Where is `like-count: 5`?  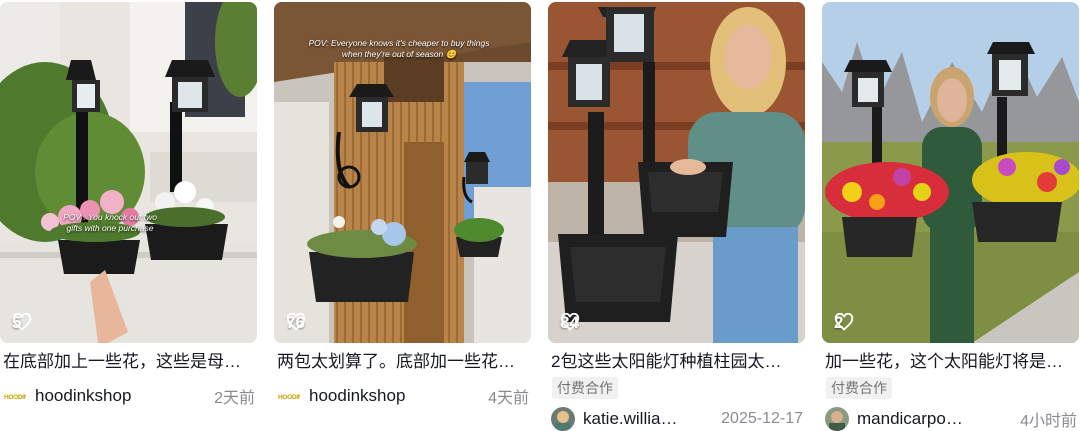 like-count: 5 is located at coordinates (22, 323).